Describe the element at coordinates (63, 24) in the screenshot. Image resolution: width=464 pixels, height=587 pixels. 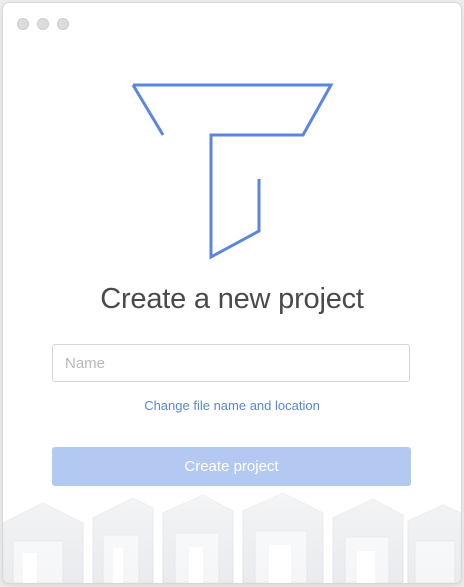
I see `zoom-window-button` at that location.